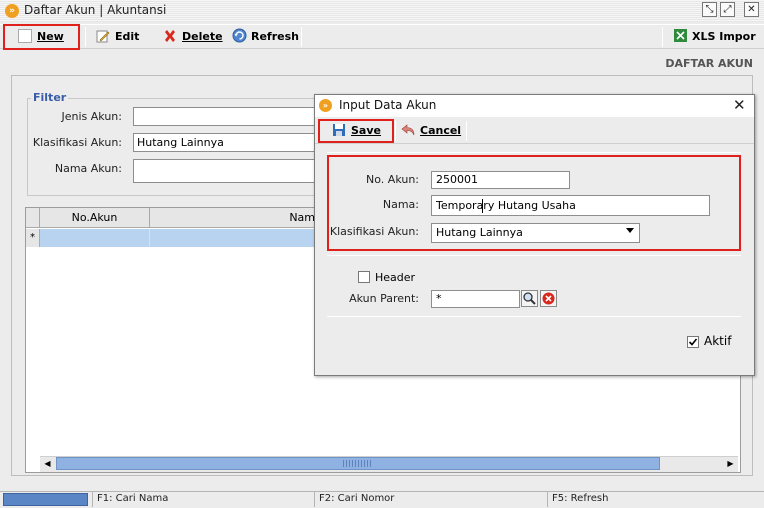 Image resolution: width=764 pixels, height=508 pixels. I want to click on table-row, so click(180, 238).